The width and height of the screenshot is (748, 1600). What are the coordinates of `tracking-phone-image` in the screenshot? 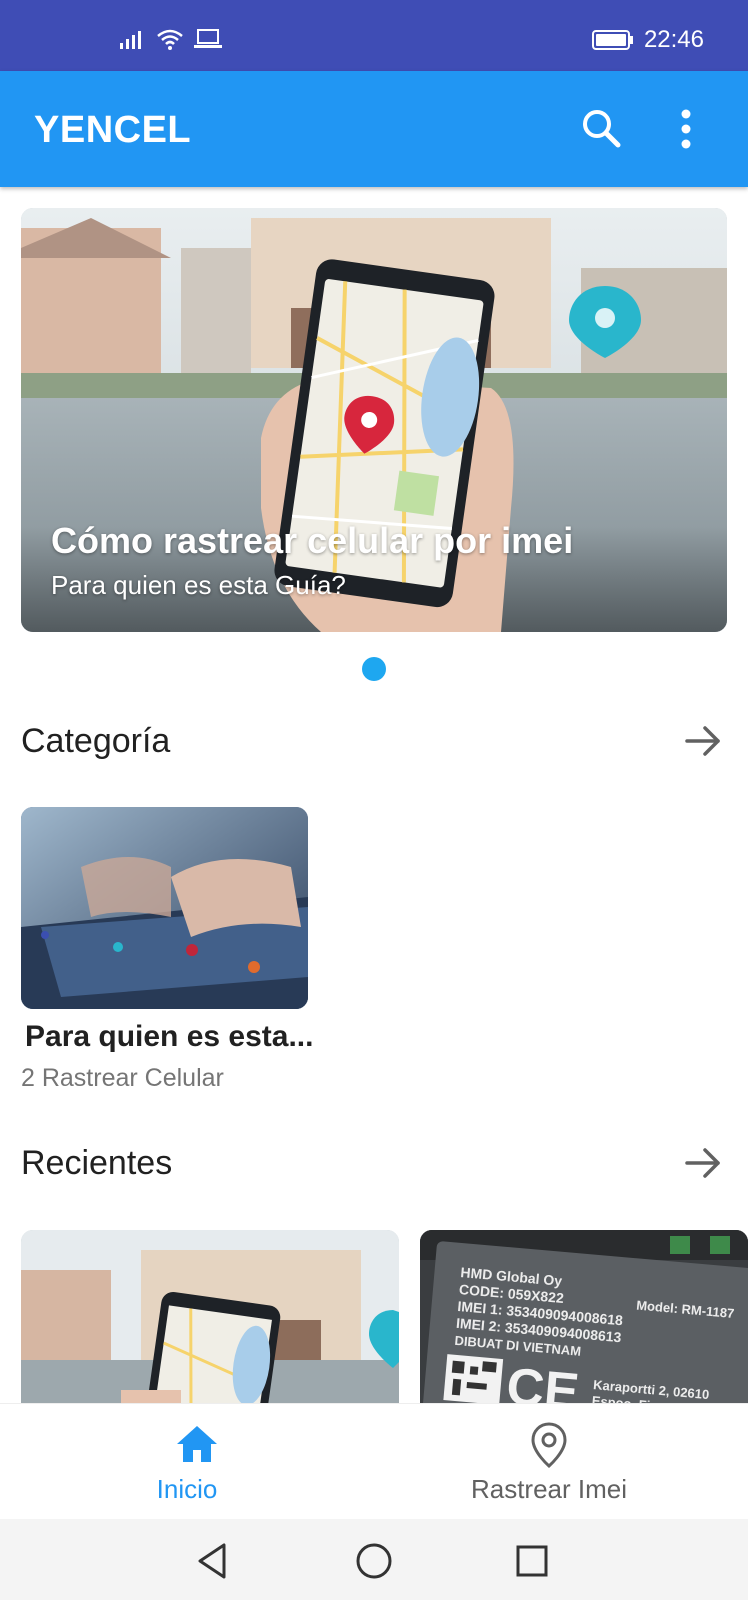 It's located at (210, 1317).